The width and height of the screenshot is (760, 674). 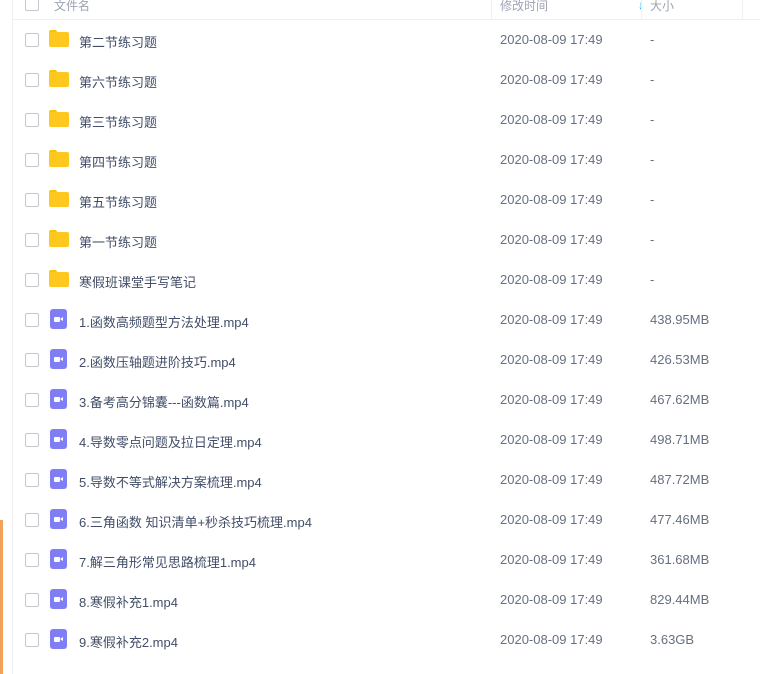 What do you see at coordinates (680, 319) in the screenshot?
I see `file-size: 438.95MB` at bounding box center [680, 319].